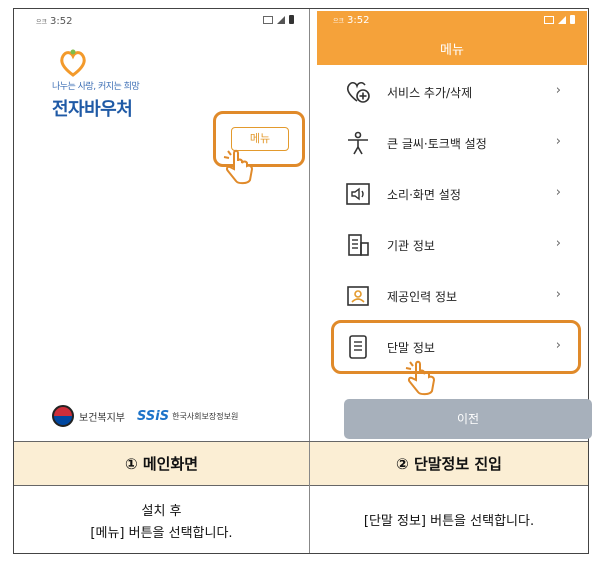  I want to click on menu-item-label: 서비스 추가/삭제, so click(430, 93).